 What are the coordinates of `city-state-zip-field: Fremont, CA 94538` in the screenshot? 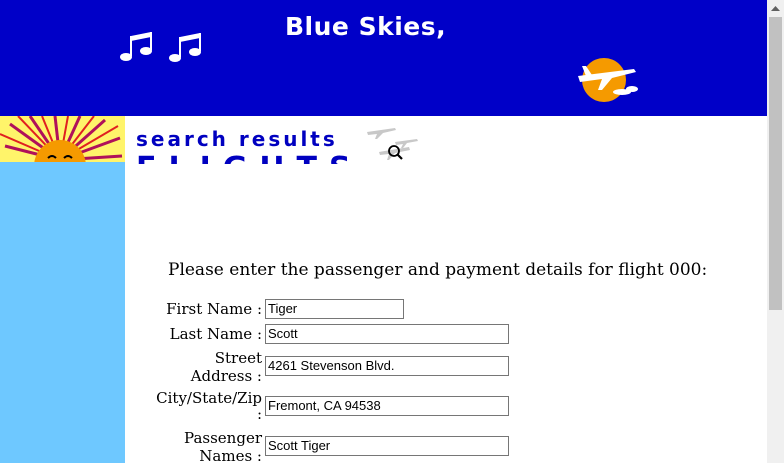 It's located at (387, 406).